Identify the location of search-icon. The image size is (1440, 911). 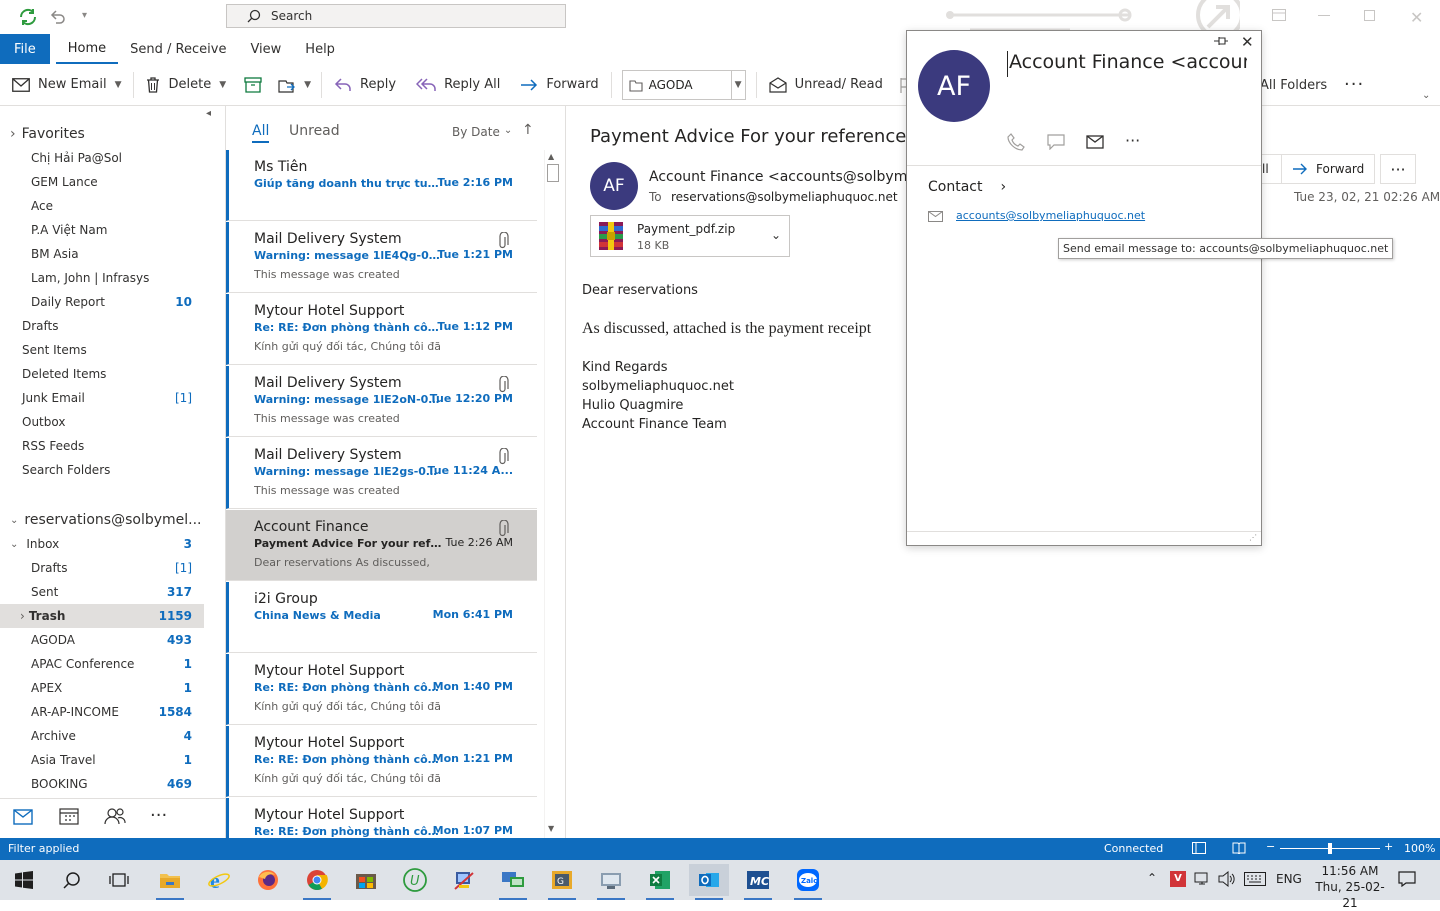
(72, 880).